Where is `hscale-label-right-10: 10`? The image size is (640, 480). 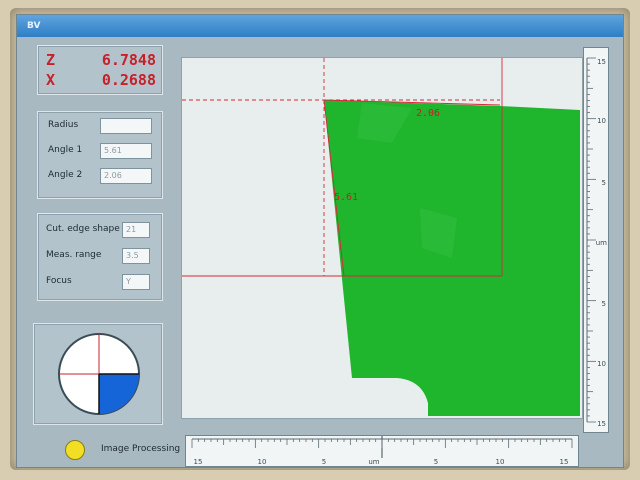
hscale-label-right-10: 10 is located at coordinates (500, 462).